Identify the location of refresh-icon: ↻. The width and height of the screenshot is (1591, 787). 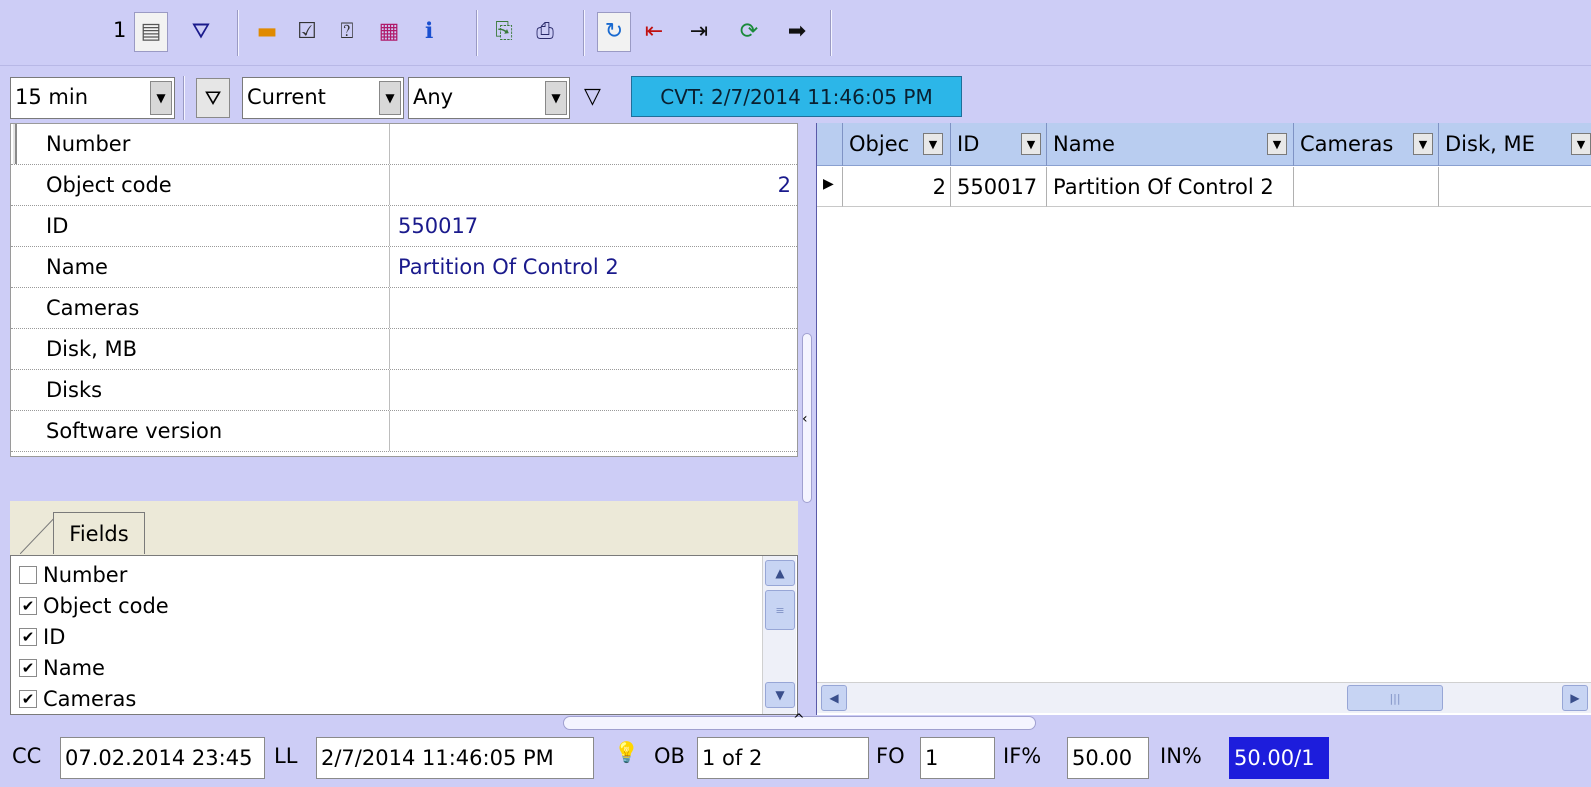
(614, 31).